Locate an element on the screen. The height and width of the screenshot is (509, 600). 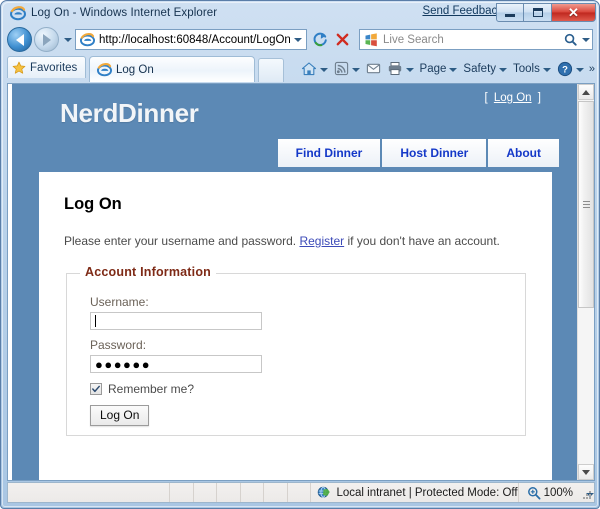
page-favicon-icon is located at coordinates (87, 40).